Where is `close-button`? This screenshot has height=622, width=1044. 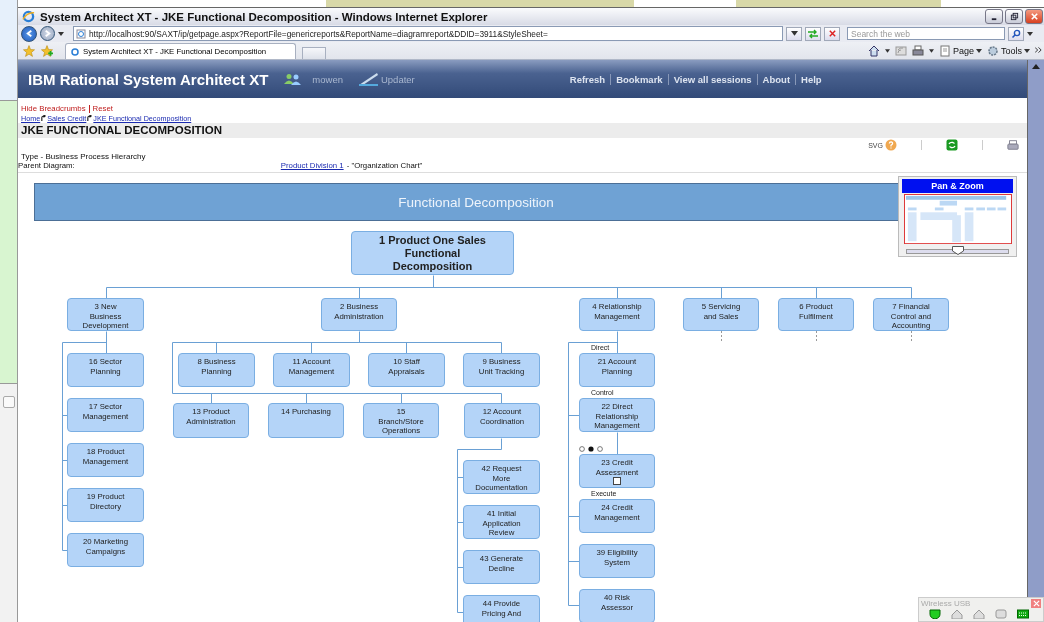
close-button is located at coordinates (1034, 16).